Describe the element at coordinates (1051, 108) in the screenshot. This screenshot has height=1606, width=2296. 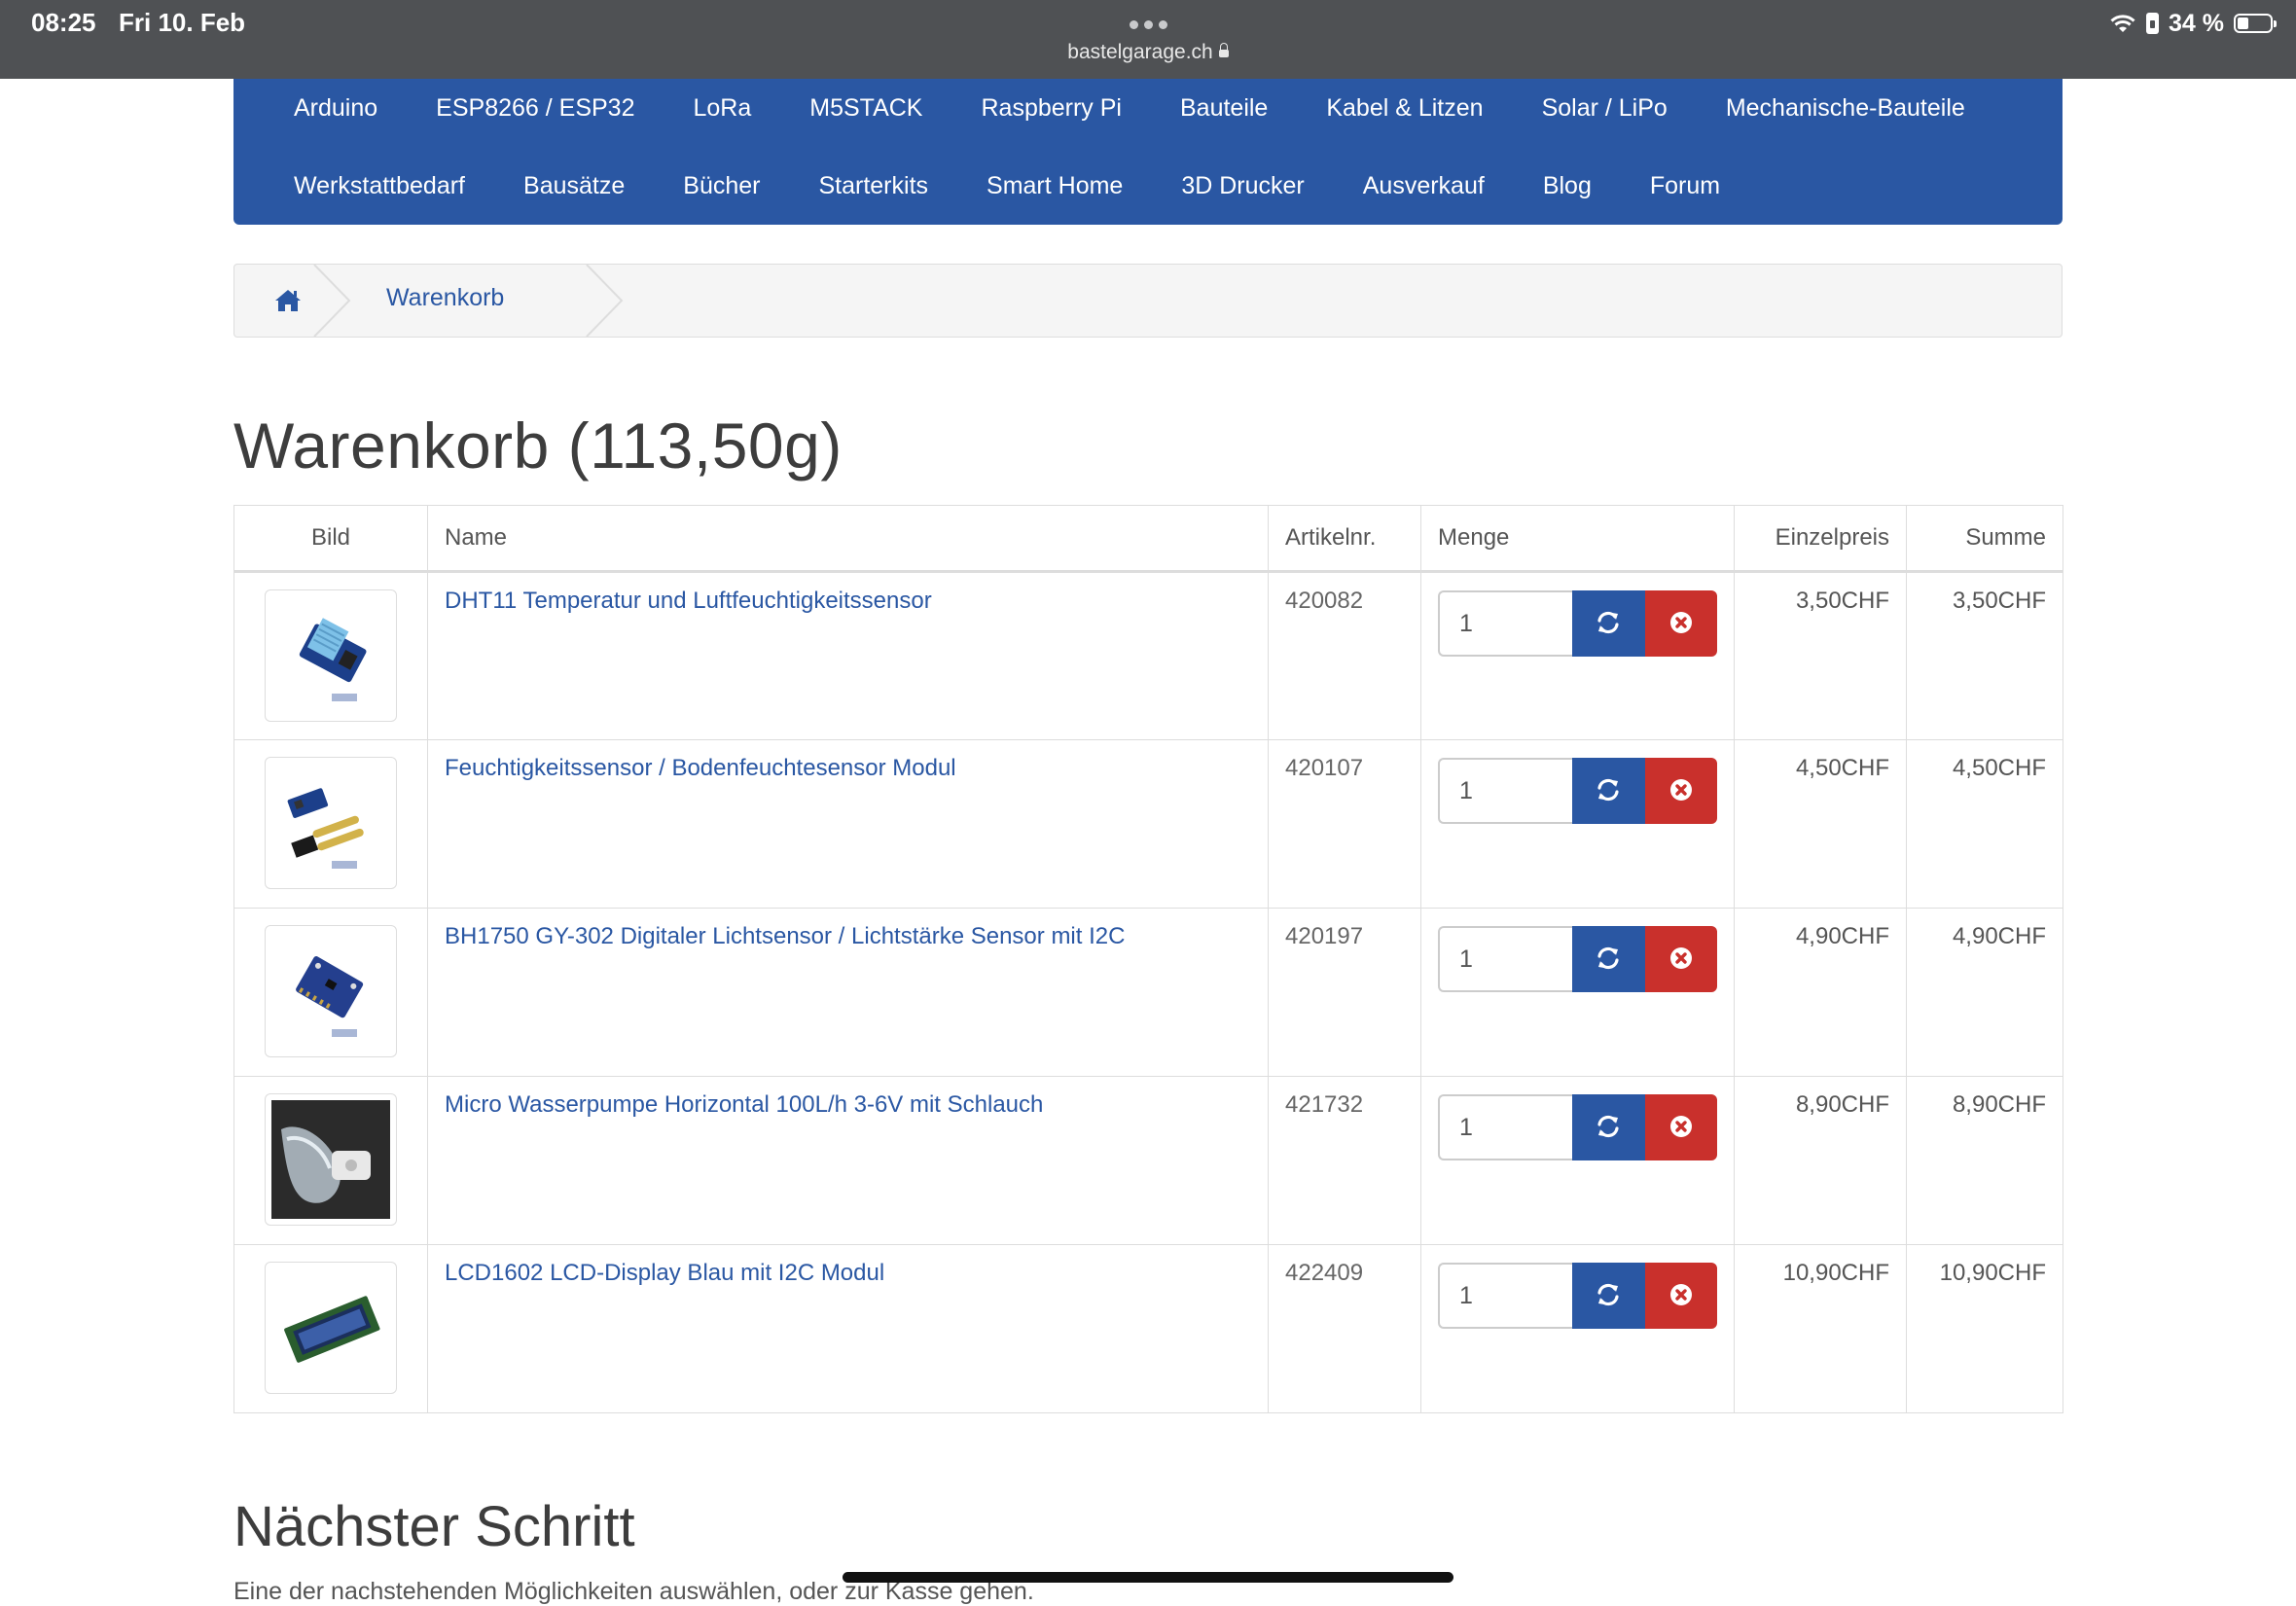
I see `nav-item: Raspberry Pi` at that location.